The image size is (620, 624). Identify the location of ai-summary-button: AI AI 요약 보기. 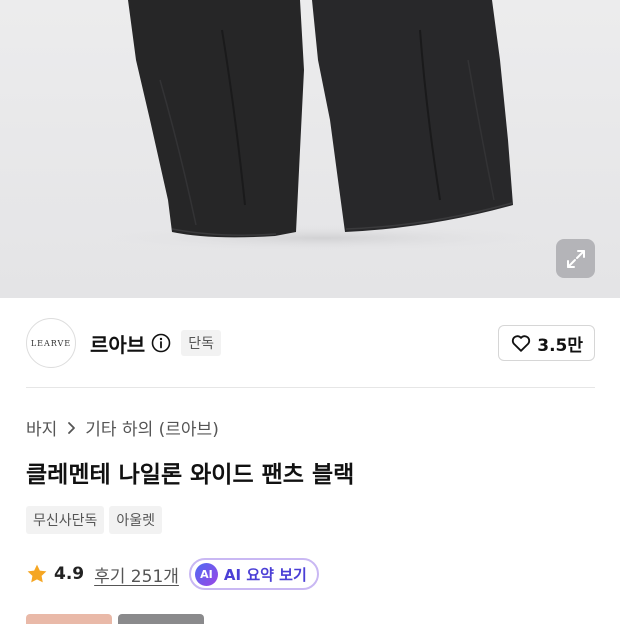
(253, 574).